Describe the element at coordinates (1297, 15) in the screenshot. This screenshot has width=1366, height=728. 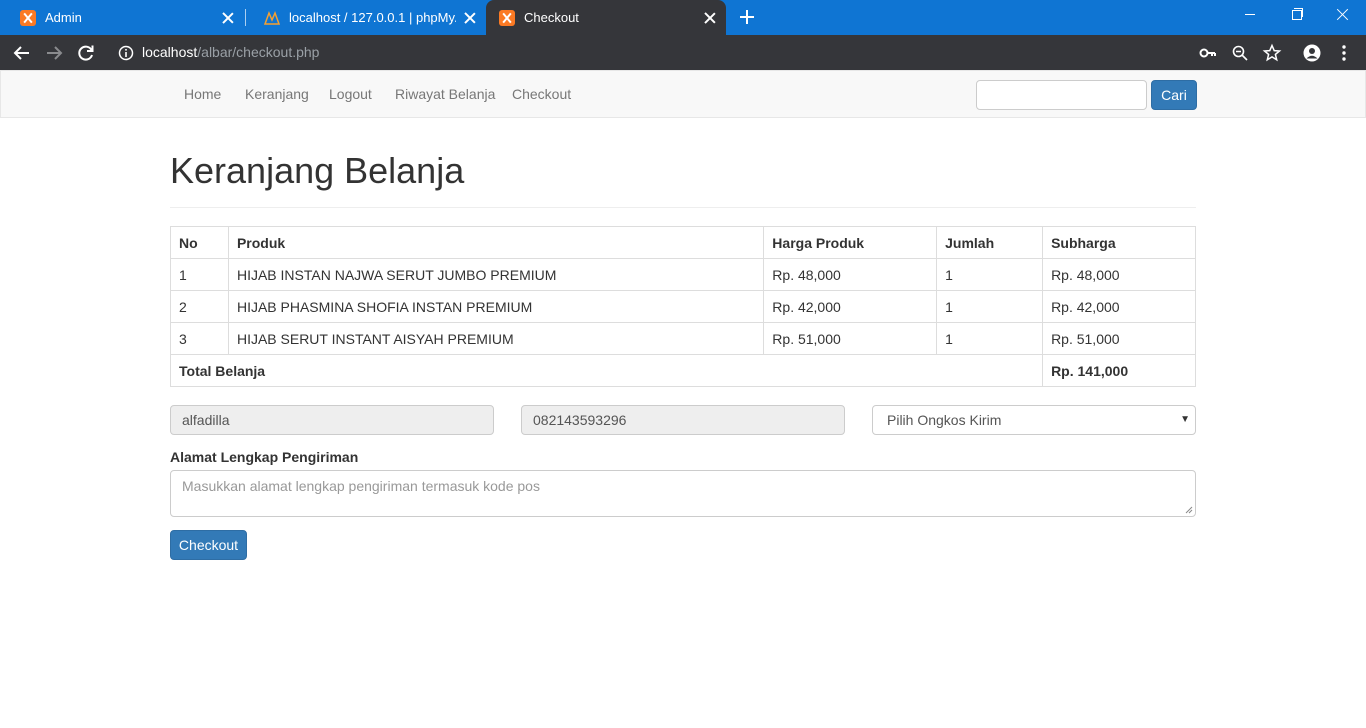
I see `restore-icon` at that location.